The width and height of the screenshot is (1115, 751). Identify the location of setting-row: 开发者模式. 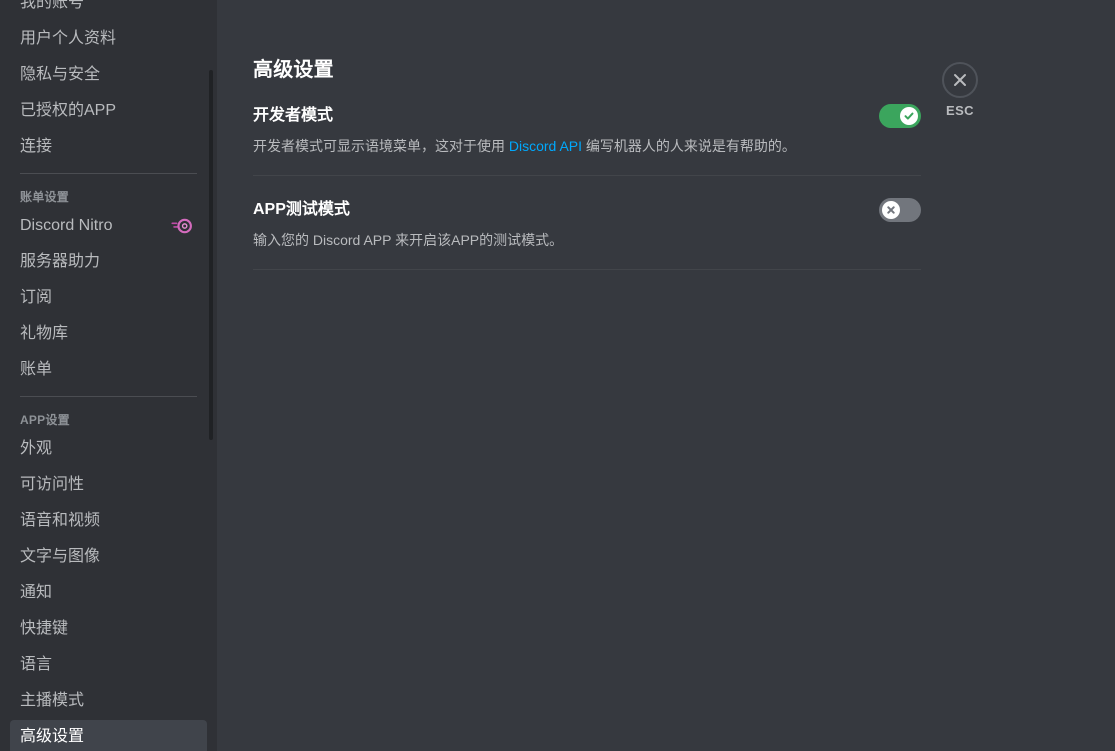
(587, 116).